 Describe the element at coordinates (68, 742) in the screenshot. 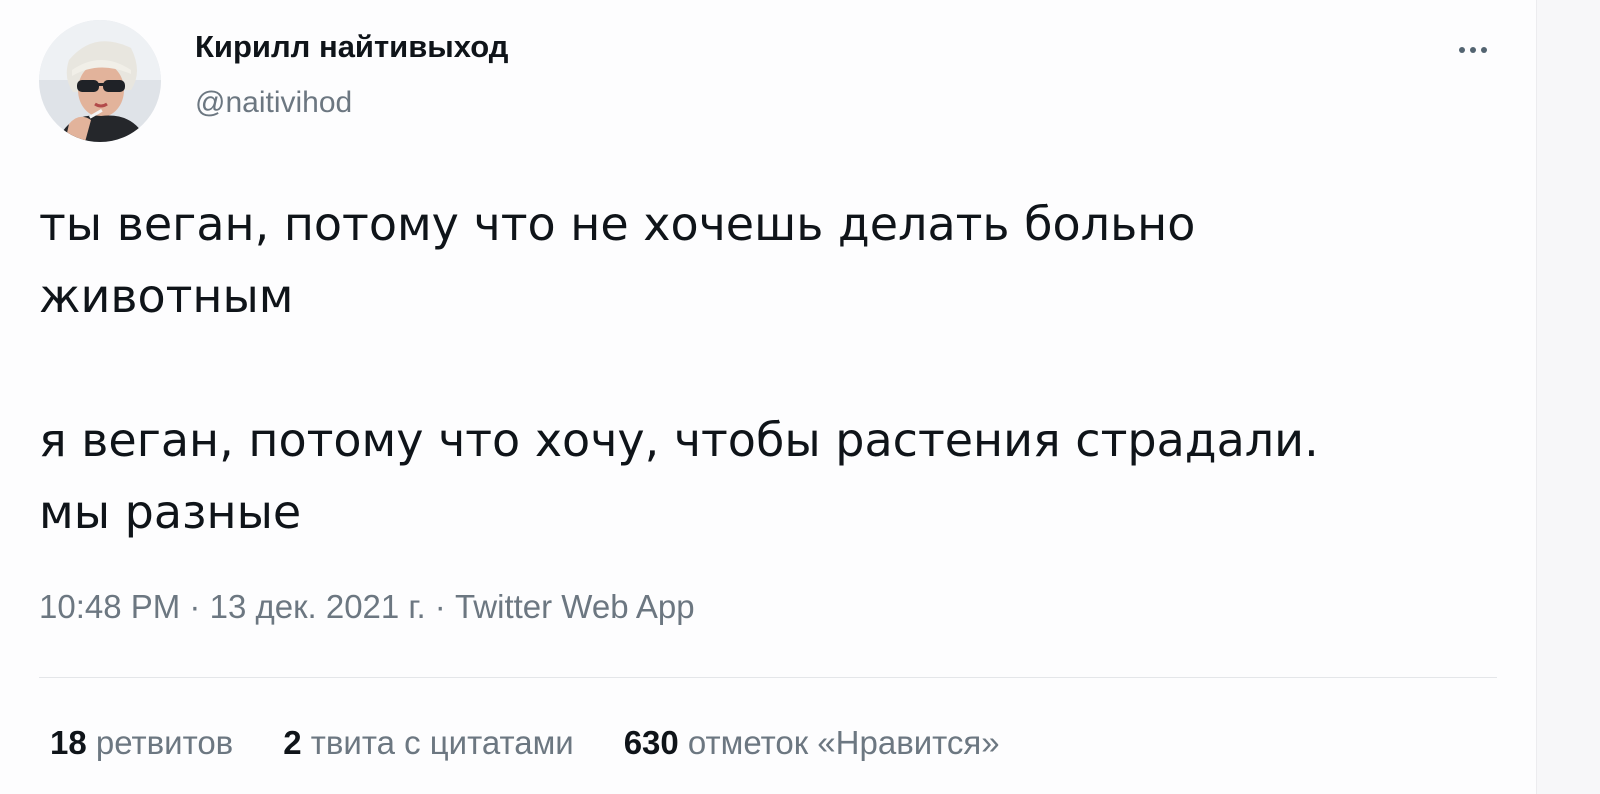

I see `retweets-count: 18` at that location.